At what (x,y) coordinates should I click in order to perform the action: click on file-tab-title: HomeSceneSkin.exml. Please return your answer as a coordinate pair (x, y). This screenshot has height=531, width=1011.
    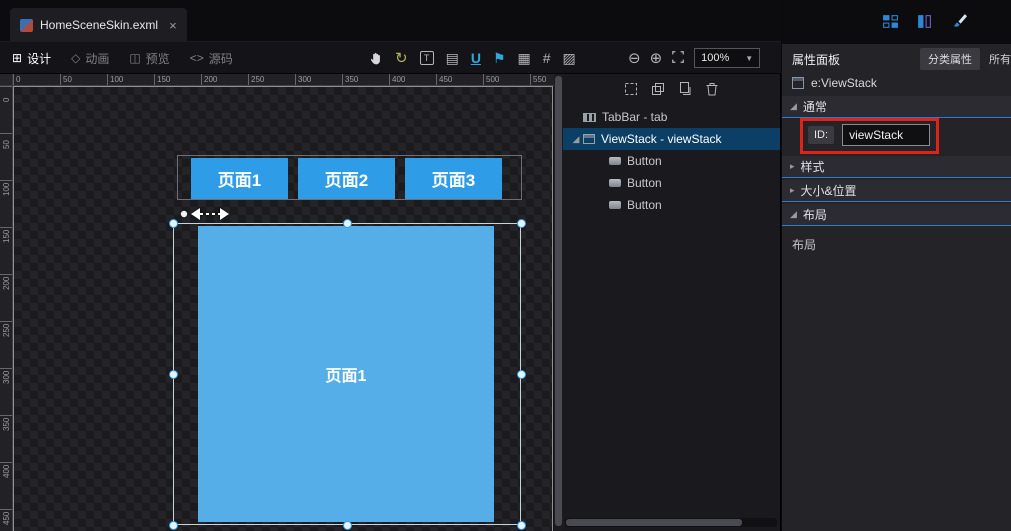
    Looking at the image, I should click on (99, 25).